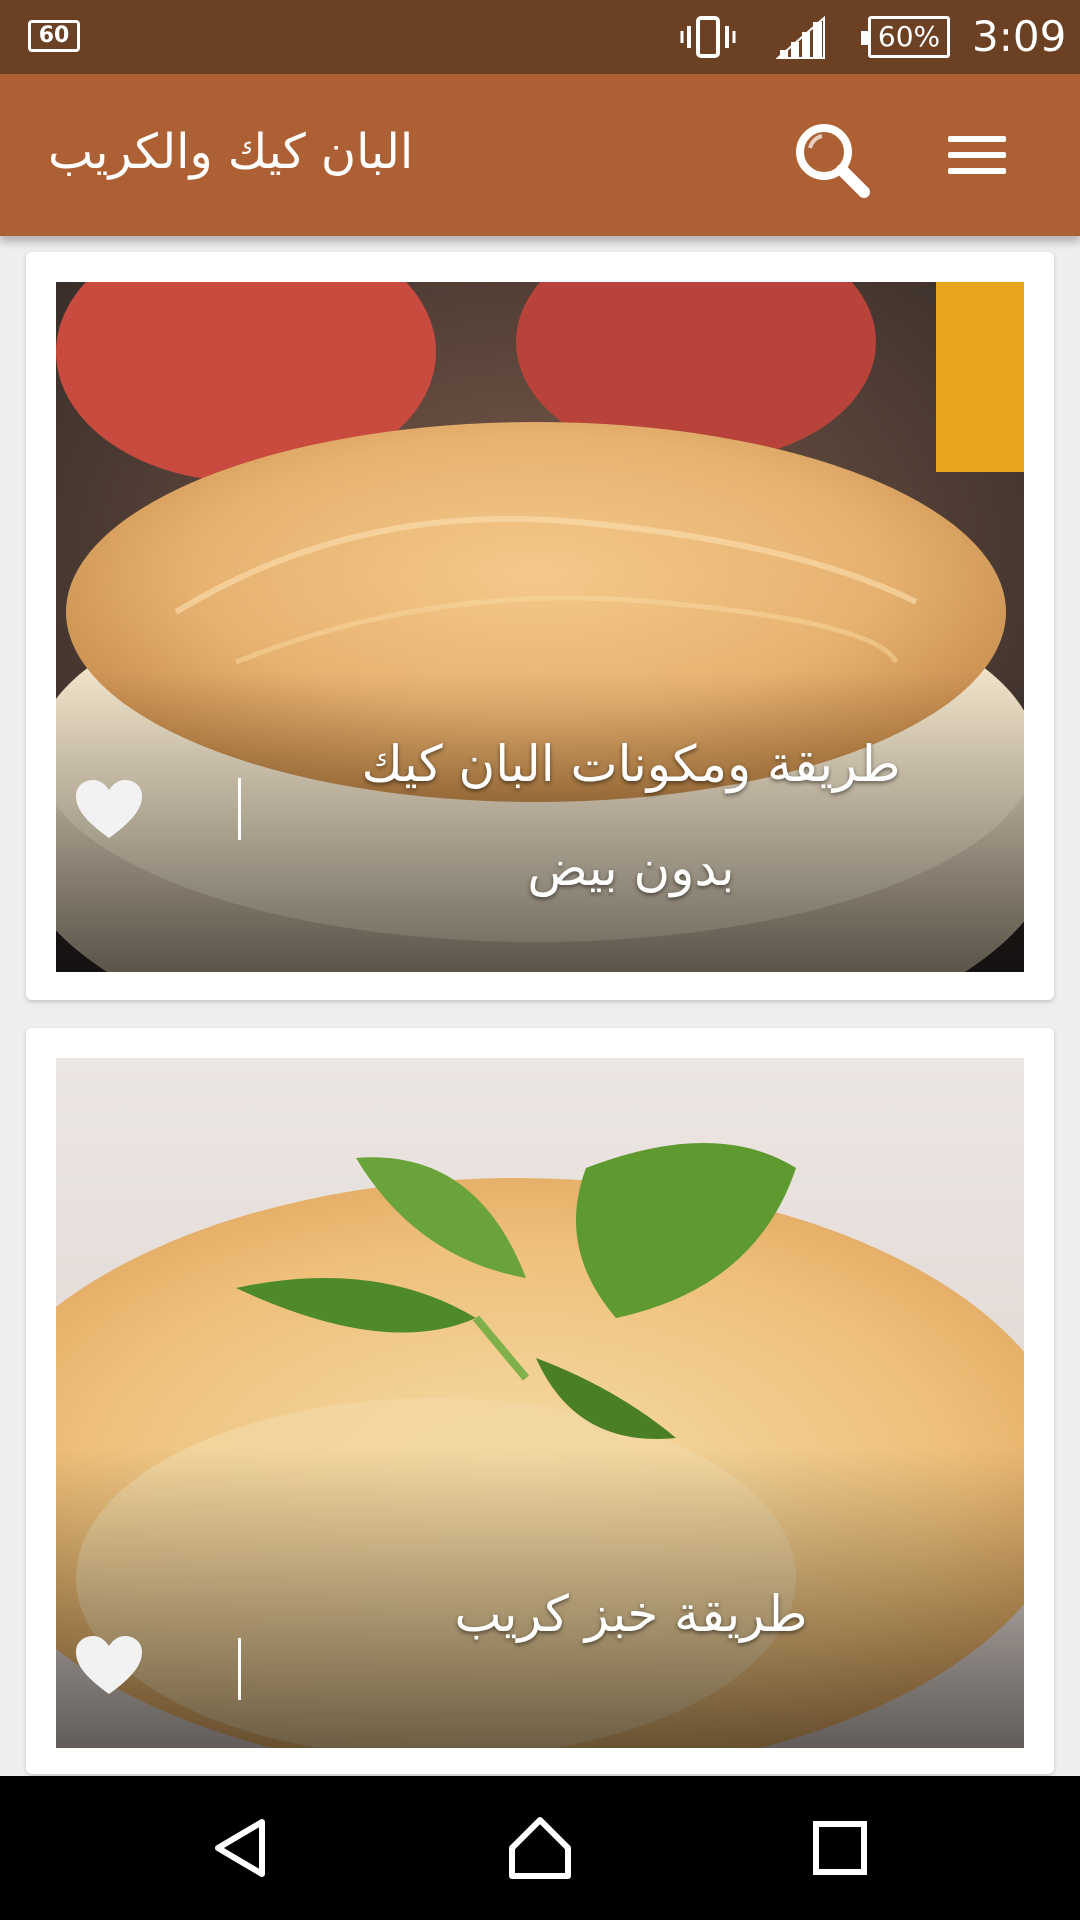 This screenshot has width=1080, height=1920. What do you see at coordinates (631, 816) in the screenshot?
I see `recipe-title: طريقة ومكونات البان كيك بدون بيض` at bounding box center [631, 816].